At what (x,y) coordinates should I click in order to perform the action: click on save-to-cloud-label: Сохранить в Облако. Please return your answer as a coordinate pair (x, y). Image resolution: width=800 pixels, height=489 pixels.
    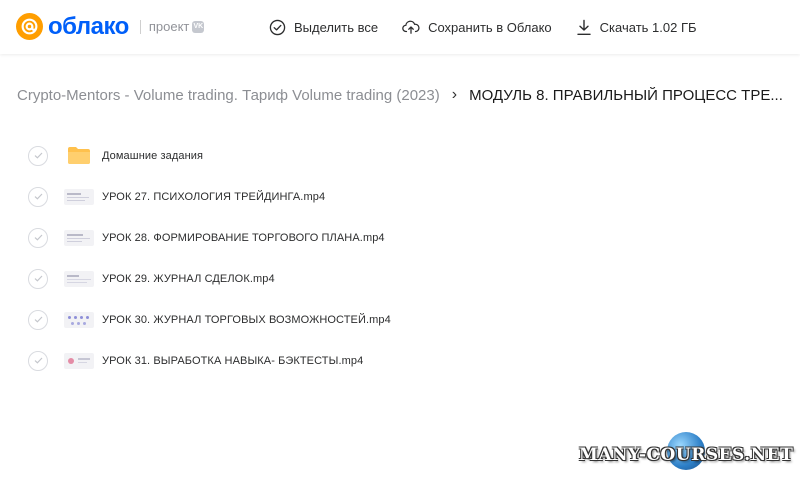
    Looking at the image, I should click on (490, 27).